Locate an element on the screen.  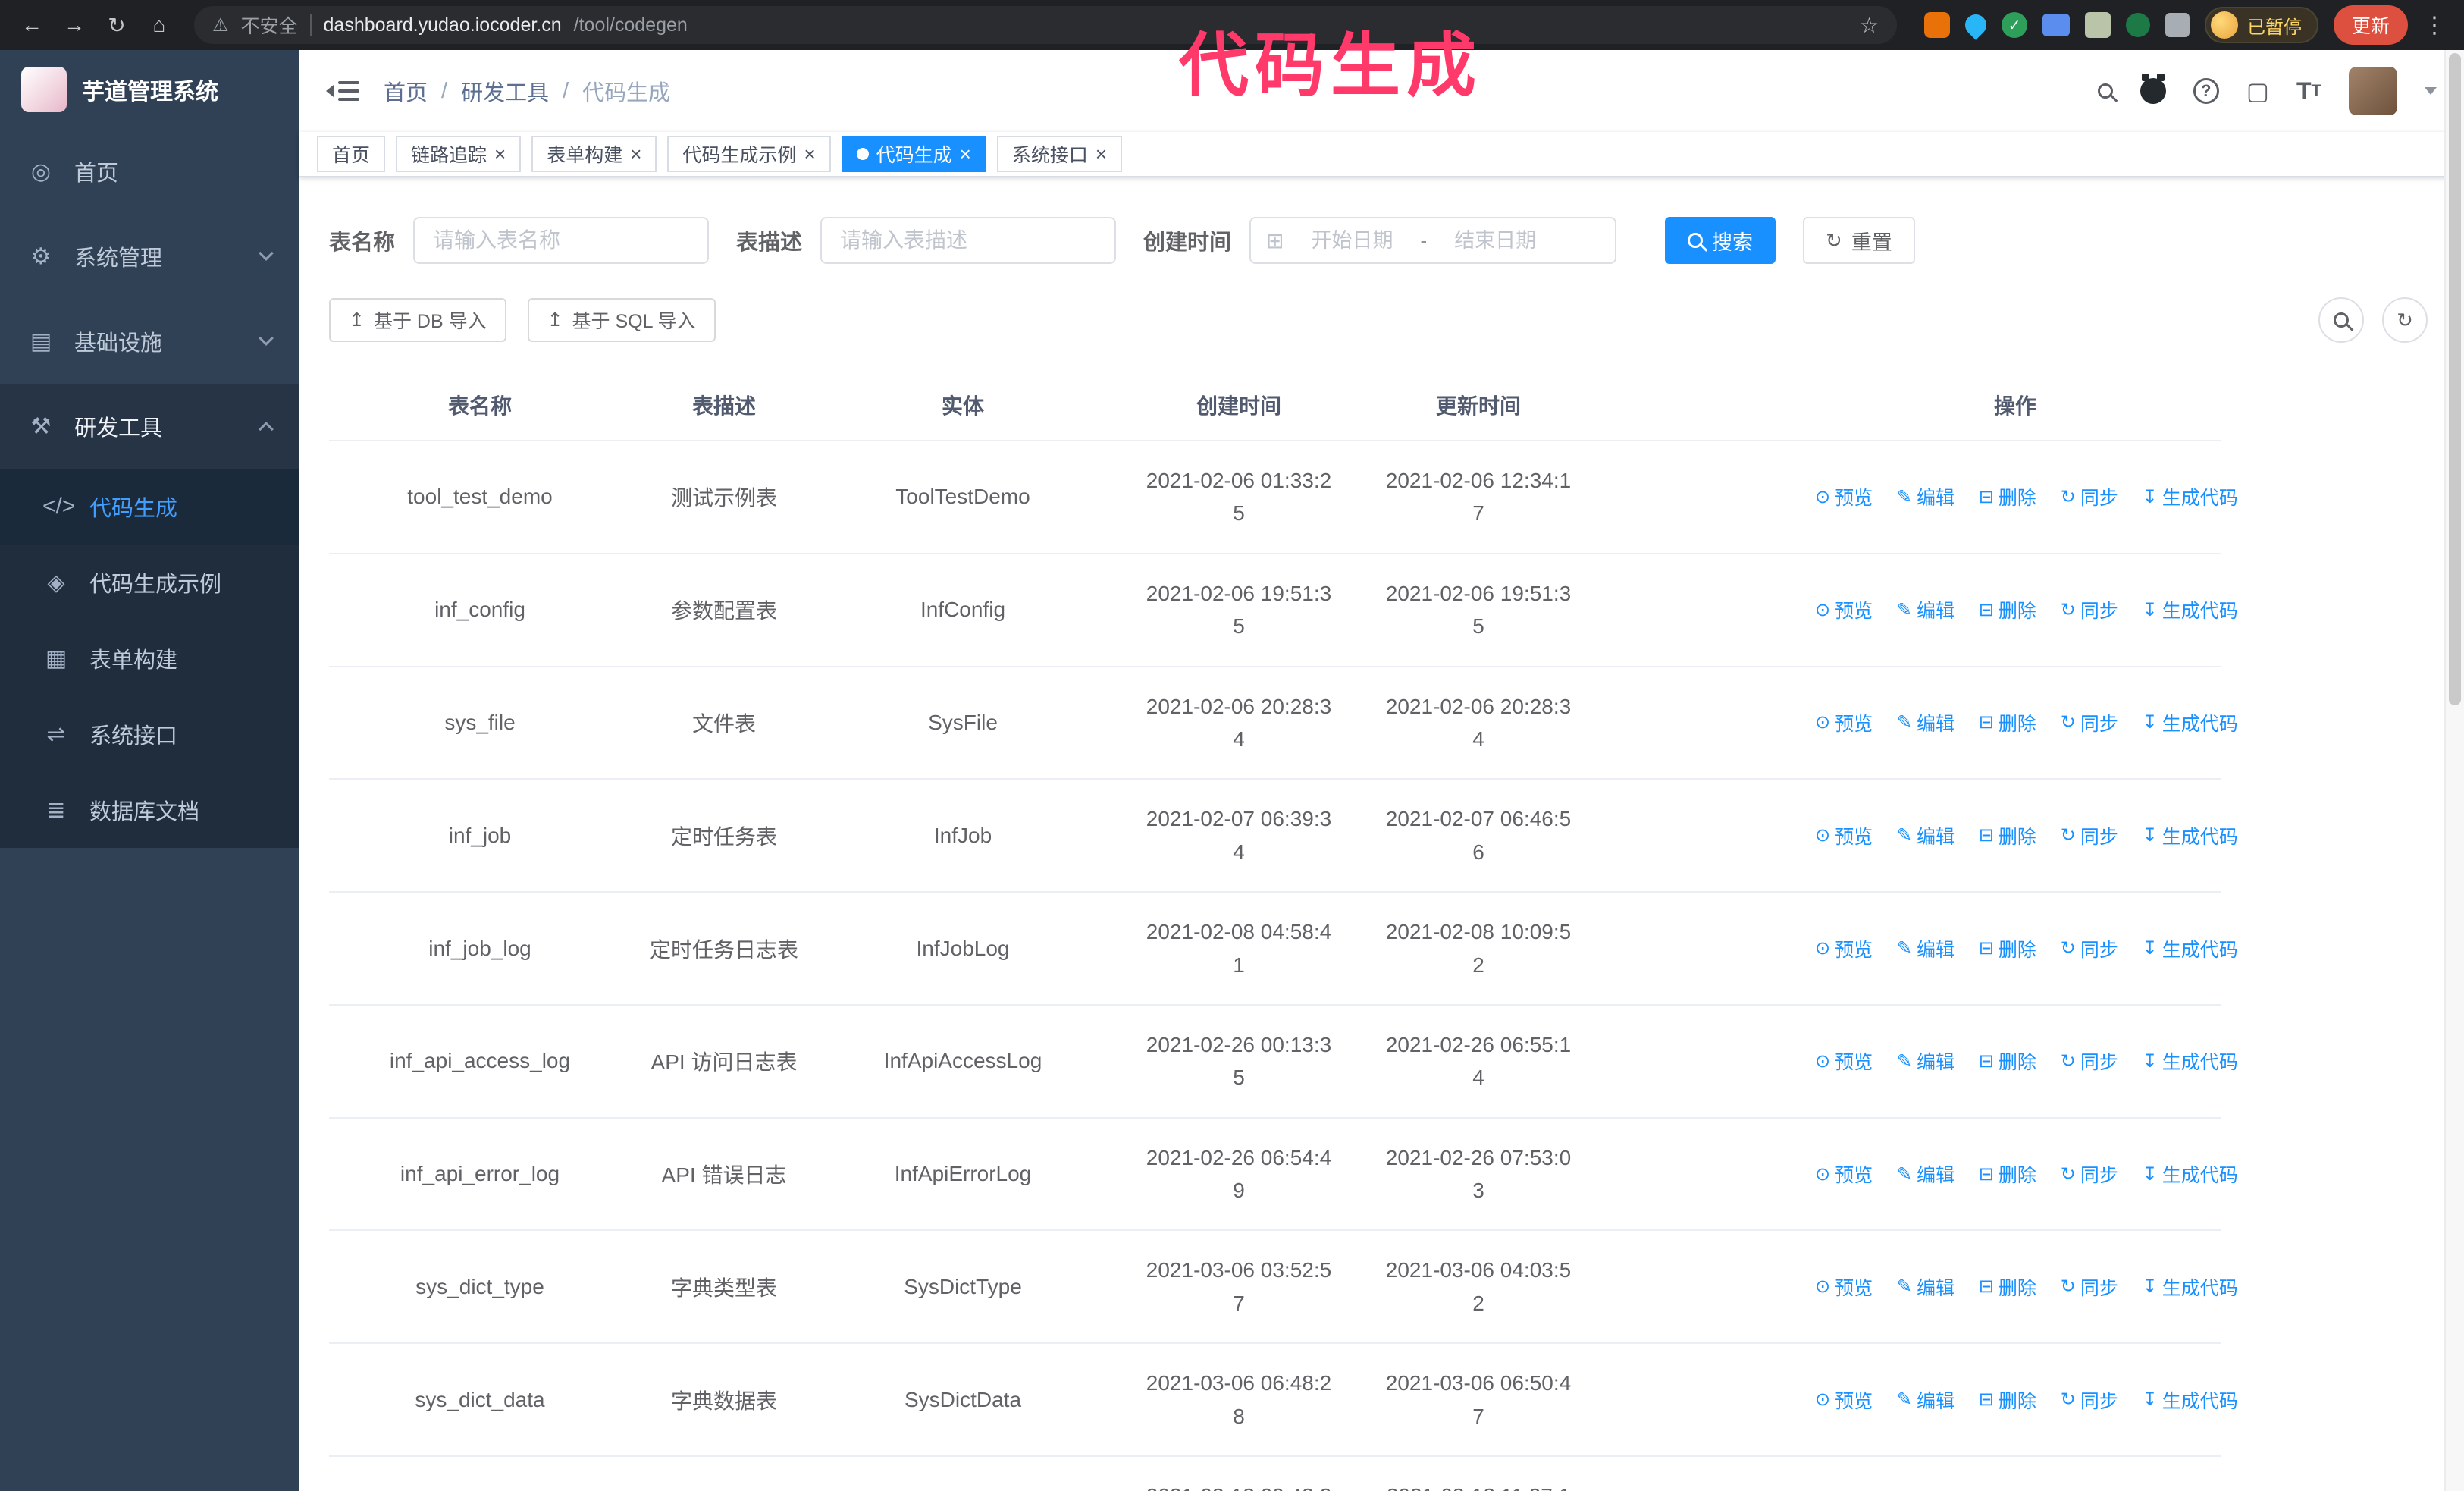
end-date-input is located at coordinates (1495, 240).